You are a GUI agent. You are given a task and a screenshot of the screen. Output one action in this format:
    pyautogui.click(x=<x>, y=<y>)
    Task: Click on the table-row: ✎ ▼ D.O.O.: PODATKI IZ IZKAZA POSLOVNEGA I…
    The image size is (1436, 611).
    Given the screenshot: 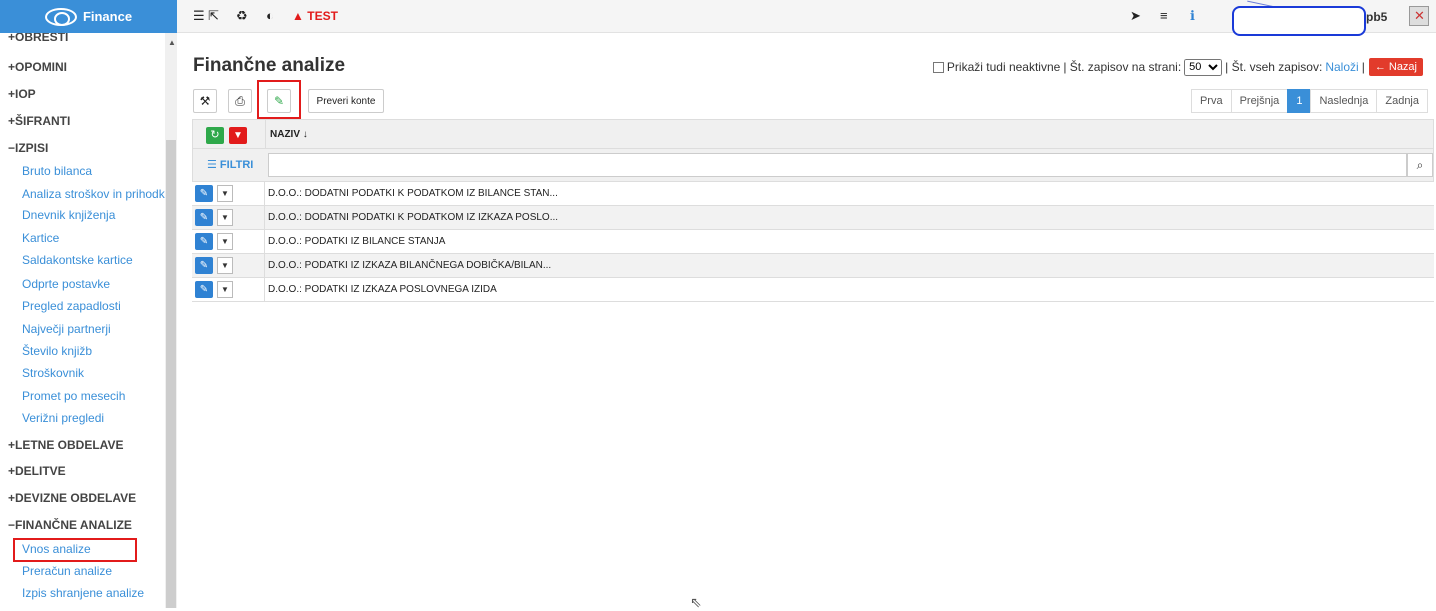 What is the action you would take?
    pyautogui.click(x=813, y=290)
    